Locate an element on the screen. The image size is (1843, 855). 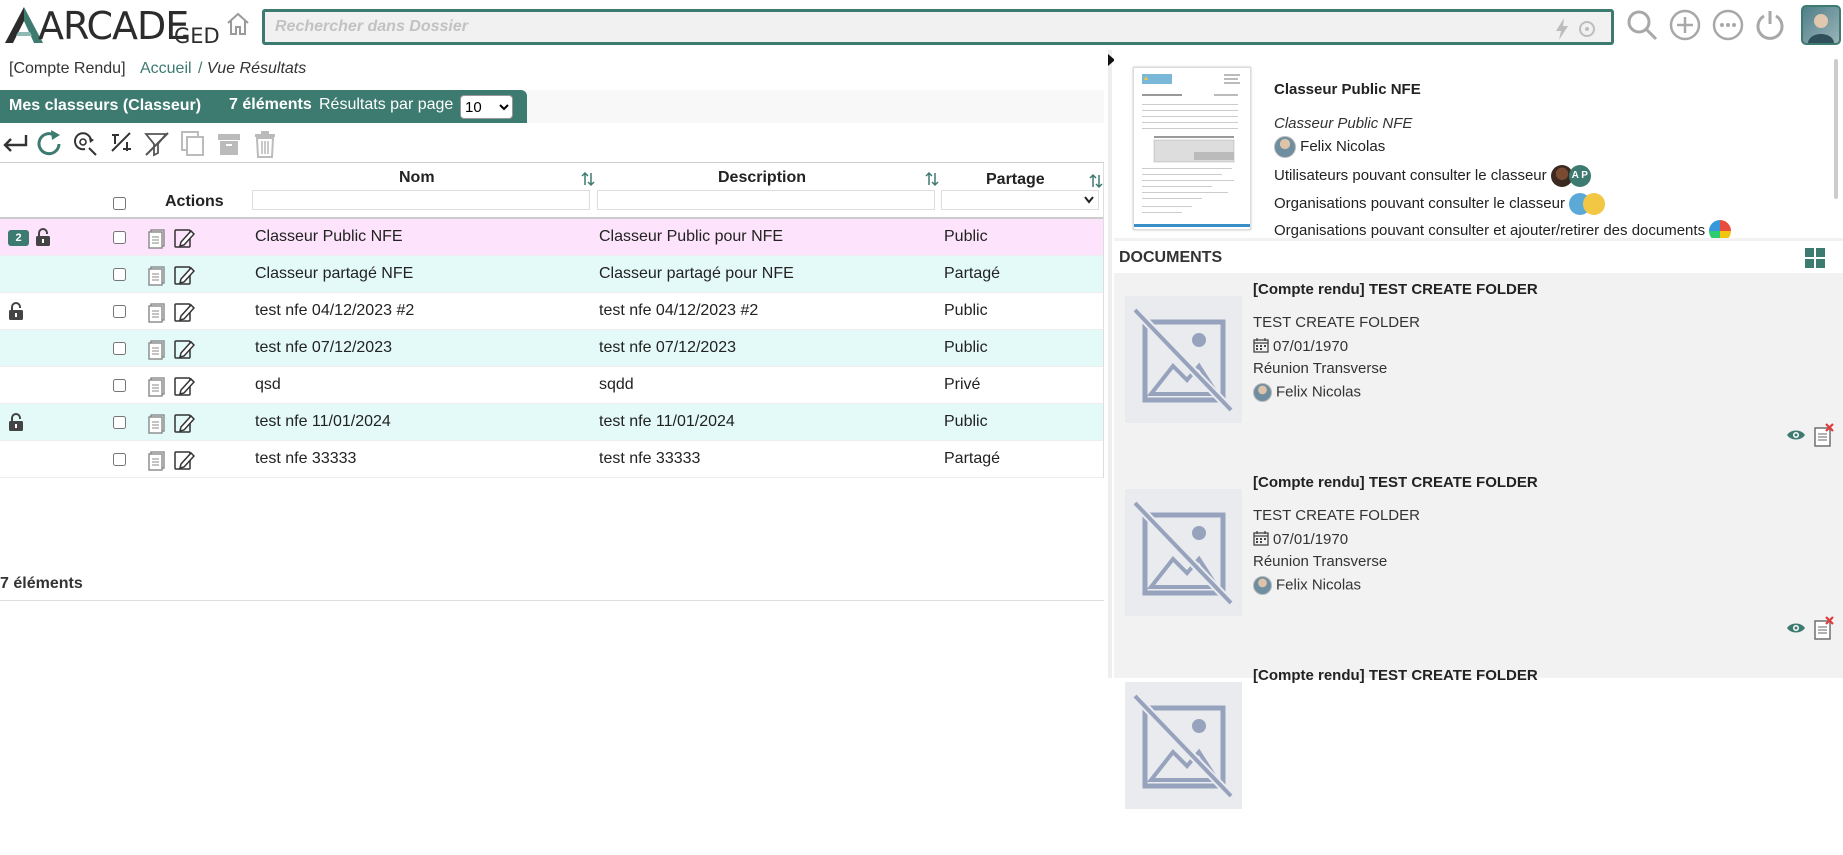
info-scrollbar is located at coordinates (1836, 129).